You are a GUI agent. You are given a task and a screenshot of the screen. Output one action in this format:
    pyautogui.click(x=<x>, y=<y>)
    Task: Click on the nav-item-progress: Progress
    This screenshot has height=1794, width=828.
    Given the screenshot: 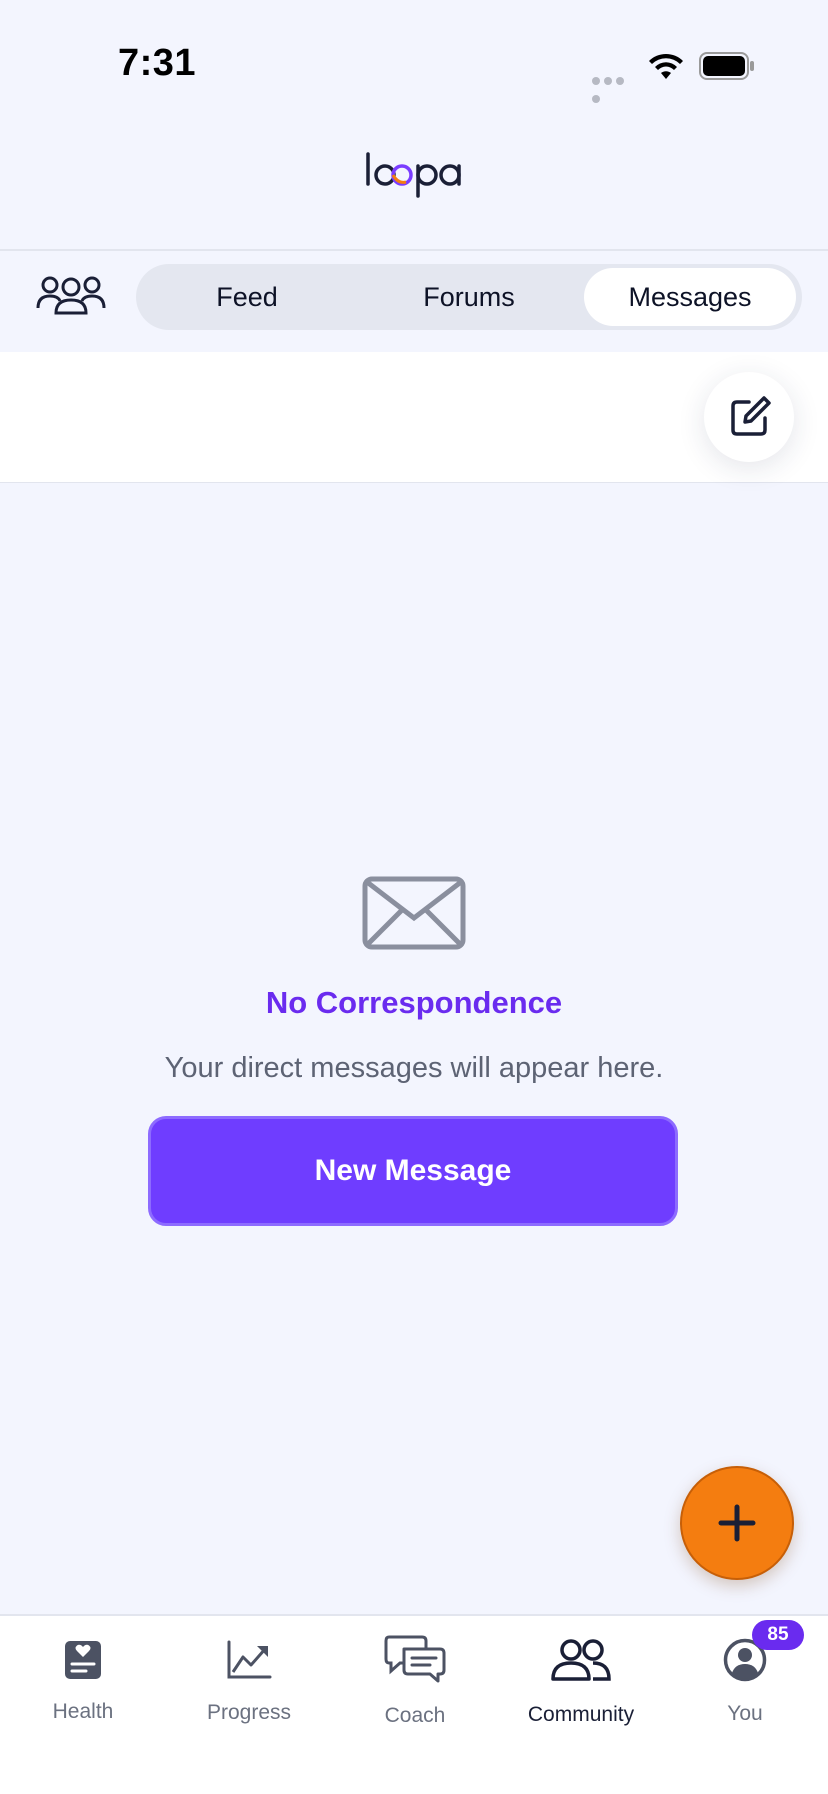 What is the action you would take?
    pyautogui.click(x=249, y=1691)
    